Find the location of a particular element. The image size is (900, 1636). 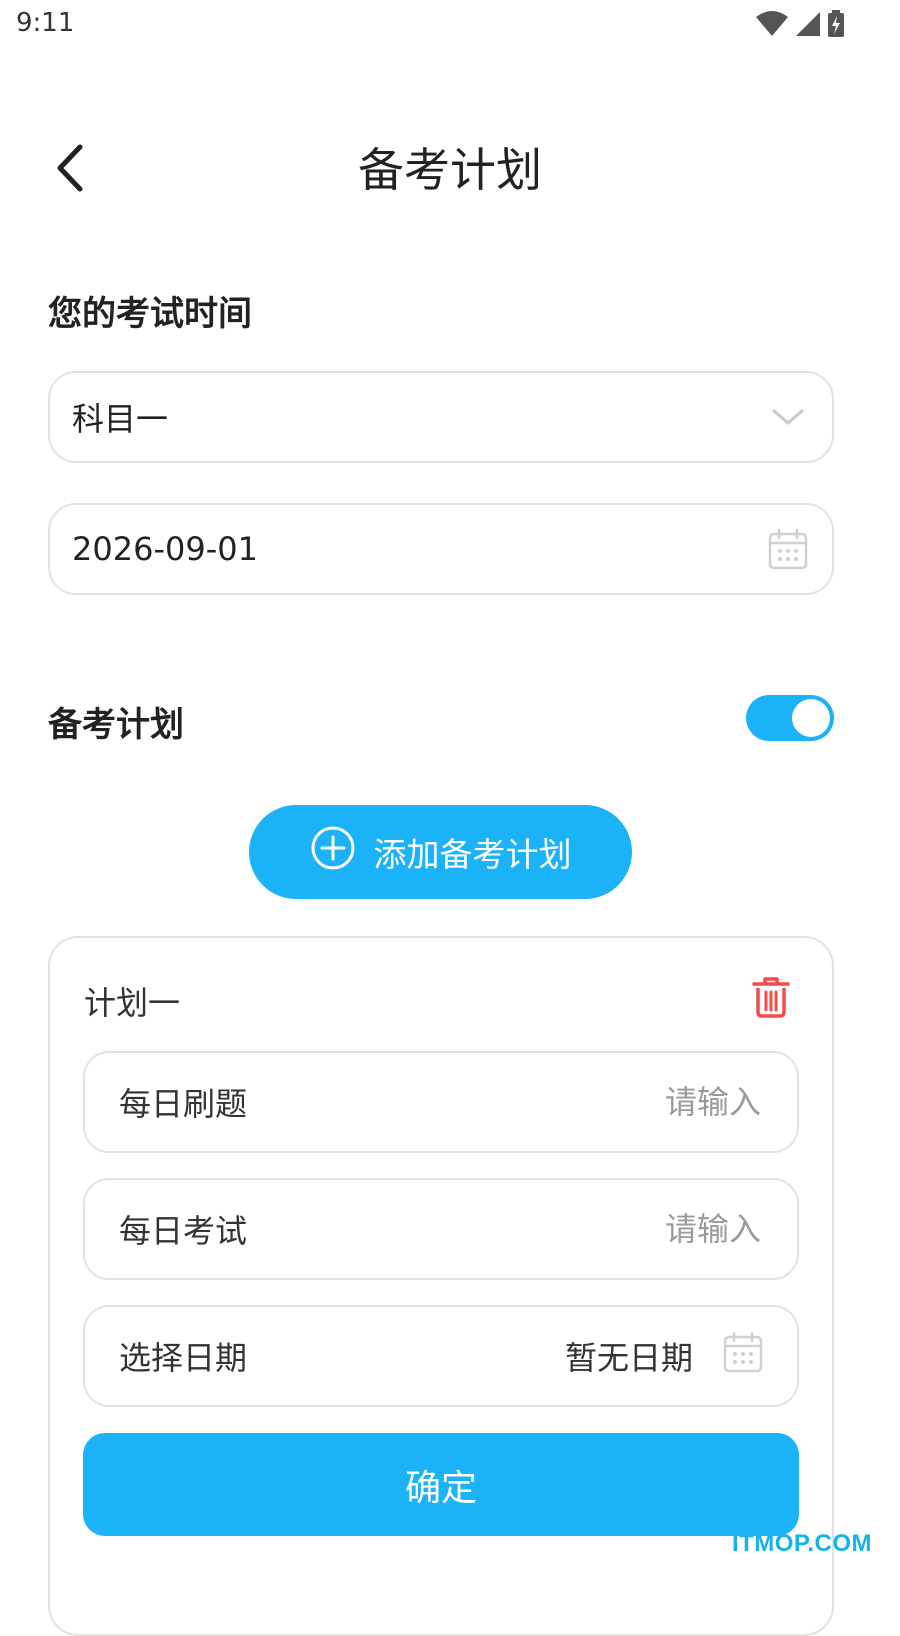

plan-date-picker: 选择日期 暂无日期 is located at coordinates (441, 1356).